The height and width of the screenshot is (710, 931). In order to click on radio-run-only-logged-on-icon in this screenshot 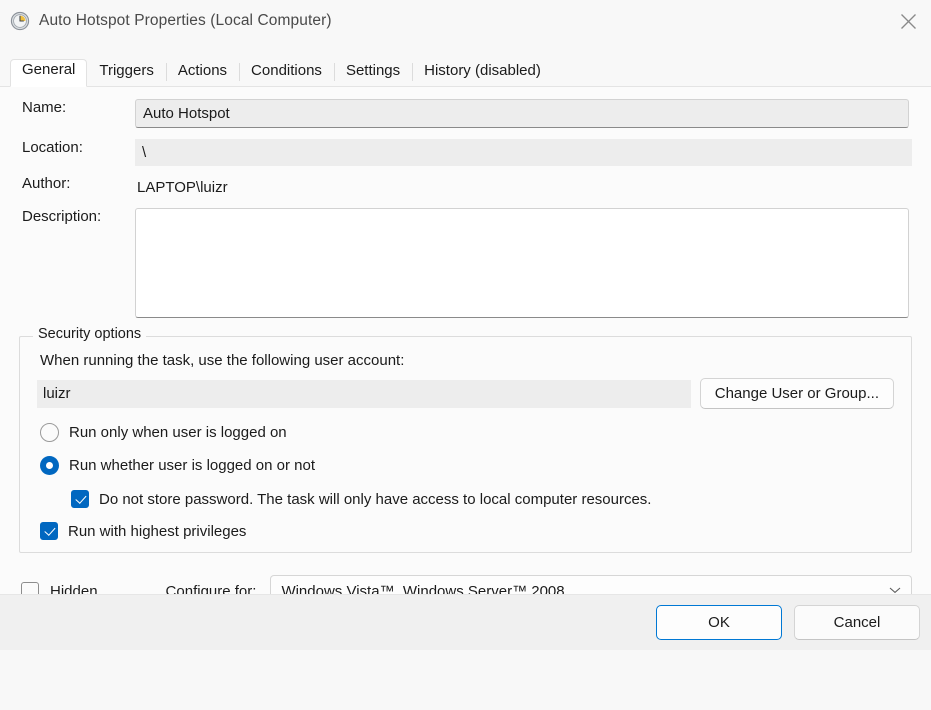, I will do `click(49, 432)`.